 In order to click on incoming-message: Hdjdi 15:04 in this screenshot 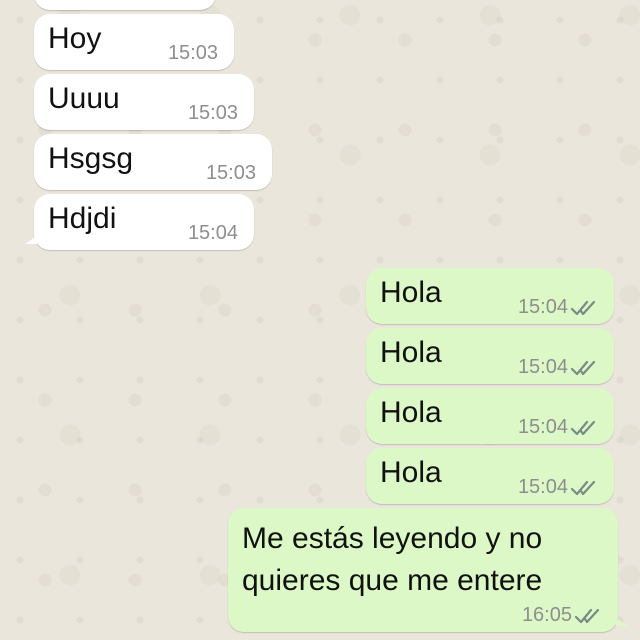, I will do `click(139, 222)`.